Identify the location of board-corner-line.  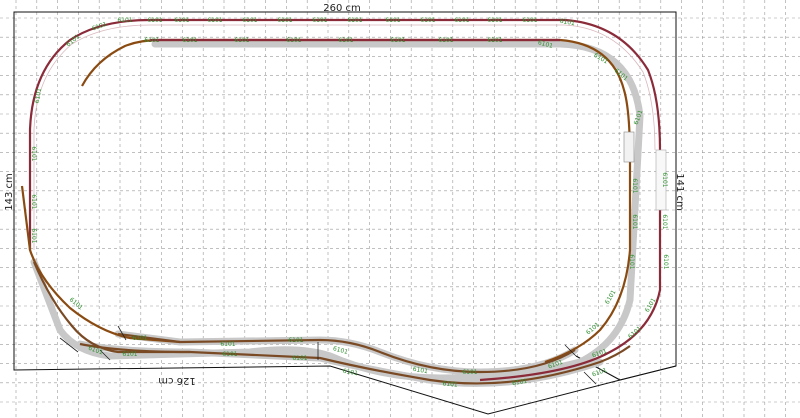
(648, 373).